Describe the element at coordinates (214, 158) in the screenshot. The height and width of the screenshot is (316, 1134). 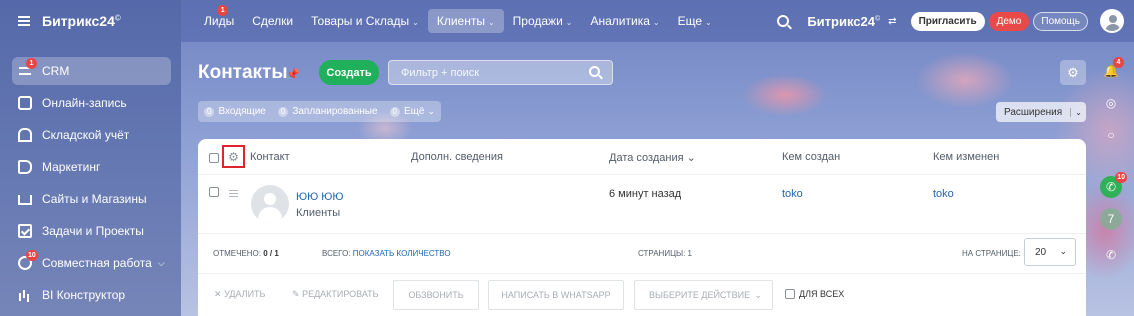
I see `select-all-checkbox` at that location.